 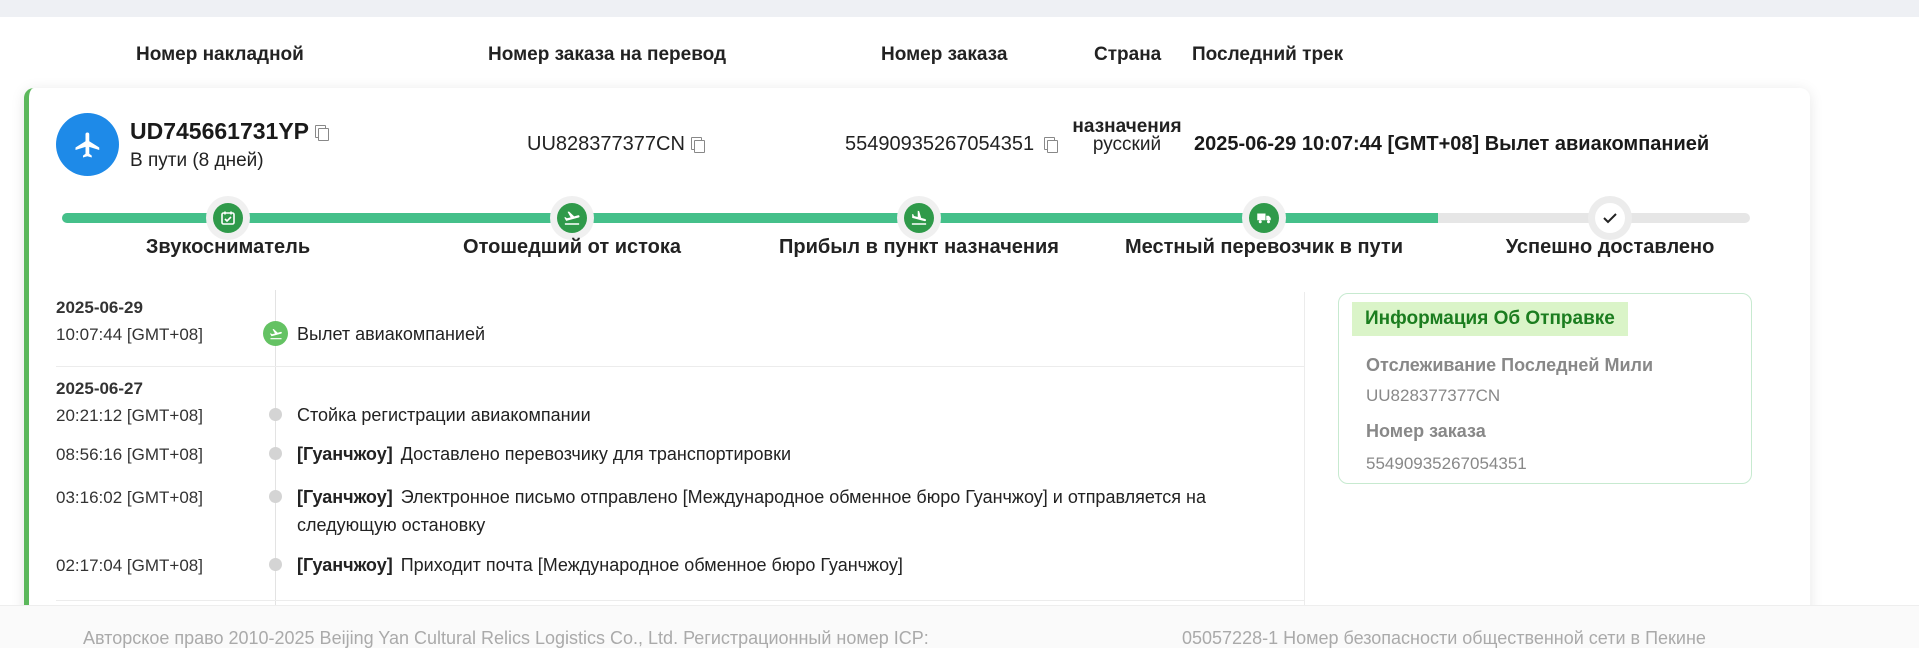 I want to click on last-mile-value: UU828377377CN, so click(x=1433, y=395).